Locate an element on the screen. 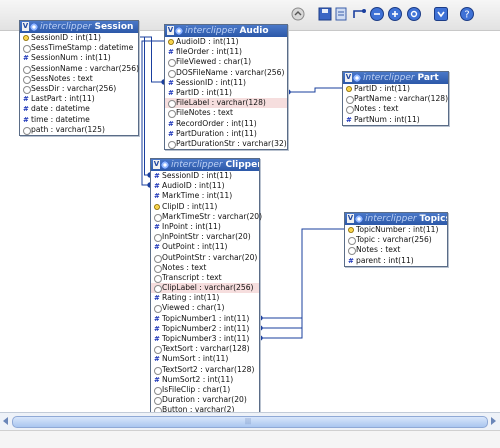 This screenshot has width=500, height=448. column-row: # Rating : int(11) is located at coordinates (205, 298).